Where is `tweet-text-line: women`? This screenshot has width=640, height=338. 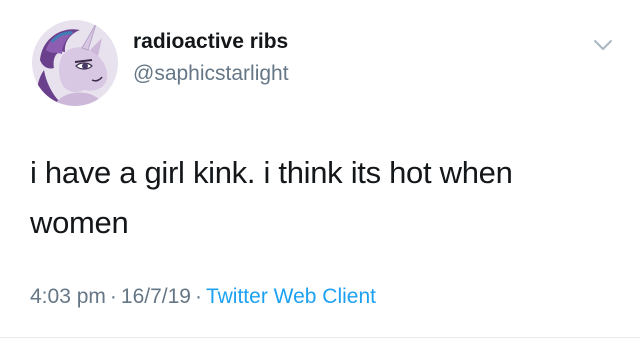 tweet-text-line: women is located at coordinates (79, 222).